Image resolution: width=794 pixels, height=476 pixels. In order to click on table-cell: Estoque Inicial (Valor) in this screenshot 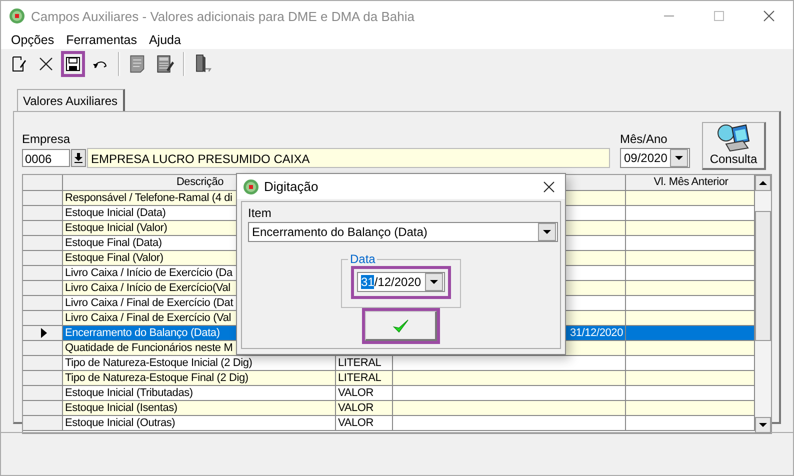, I will do `click(116, 228)`.